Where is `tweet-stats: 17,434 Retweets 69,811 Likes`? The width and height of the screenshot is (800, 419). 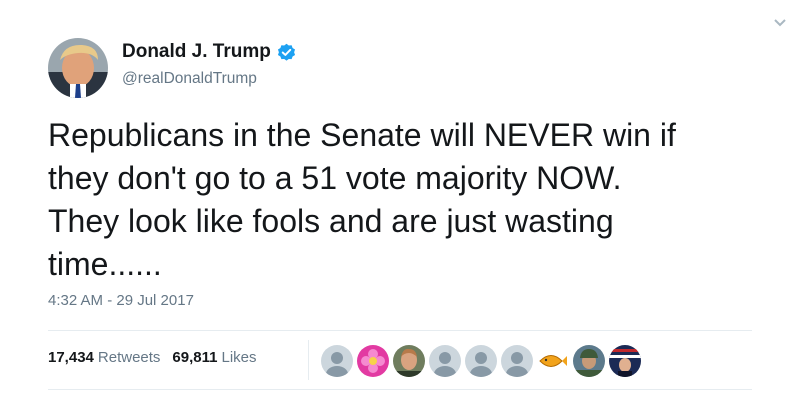
tweet-stats: 17,434 Retweets 69,811 Likes is located at coordinates (158, 357).